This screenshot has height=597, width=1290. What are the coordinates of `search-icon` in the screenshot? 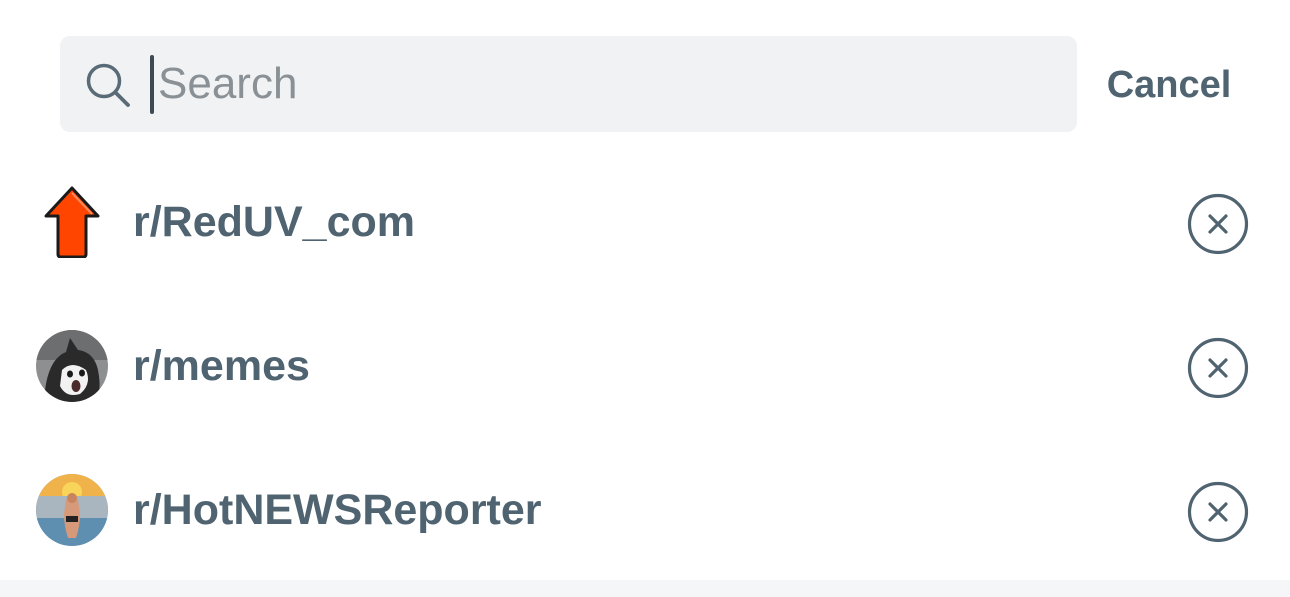 It's located at (108, 85).